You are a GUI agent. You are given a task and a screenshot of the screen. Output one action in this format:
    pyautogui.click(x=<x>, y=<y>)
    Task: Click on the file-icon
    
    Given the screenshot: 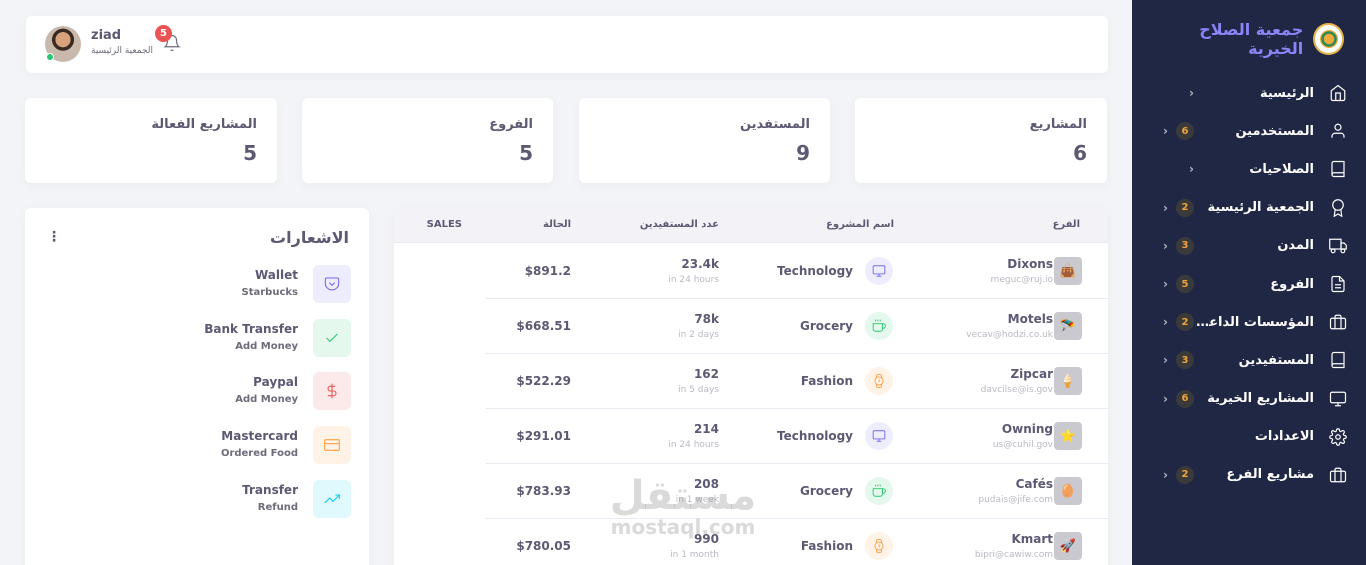 What is the action you would take?
    pyautogui.click(x=1338, y=284)
    